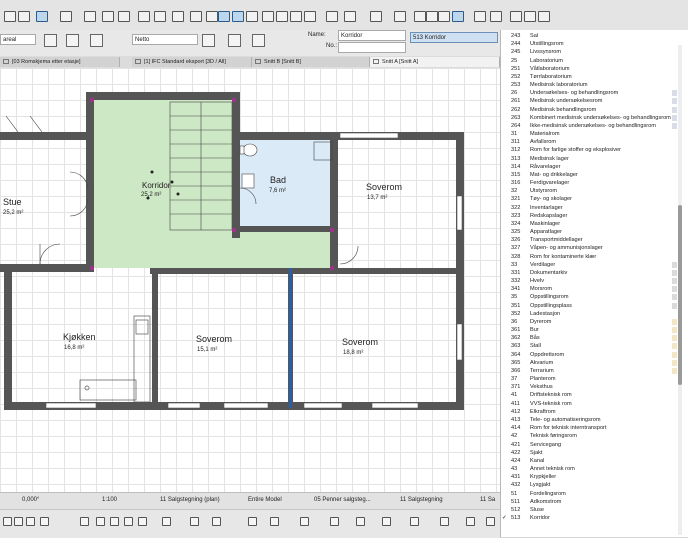  I want to click on zone-list-item: 253 Medisinsk laboratorium, so click(594, 85).